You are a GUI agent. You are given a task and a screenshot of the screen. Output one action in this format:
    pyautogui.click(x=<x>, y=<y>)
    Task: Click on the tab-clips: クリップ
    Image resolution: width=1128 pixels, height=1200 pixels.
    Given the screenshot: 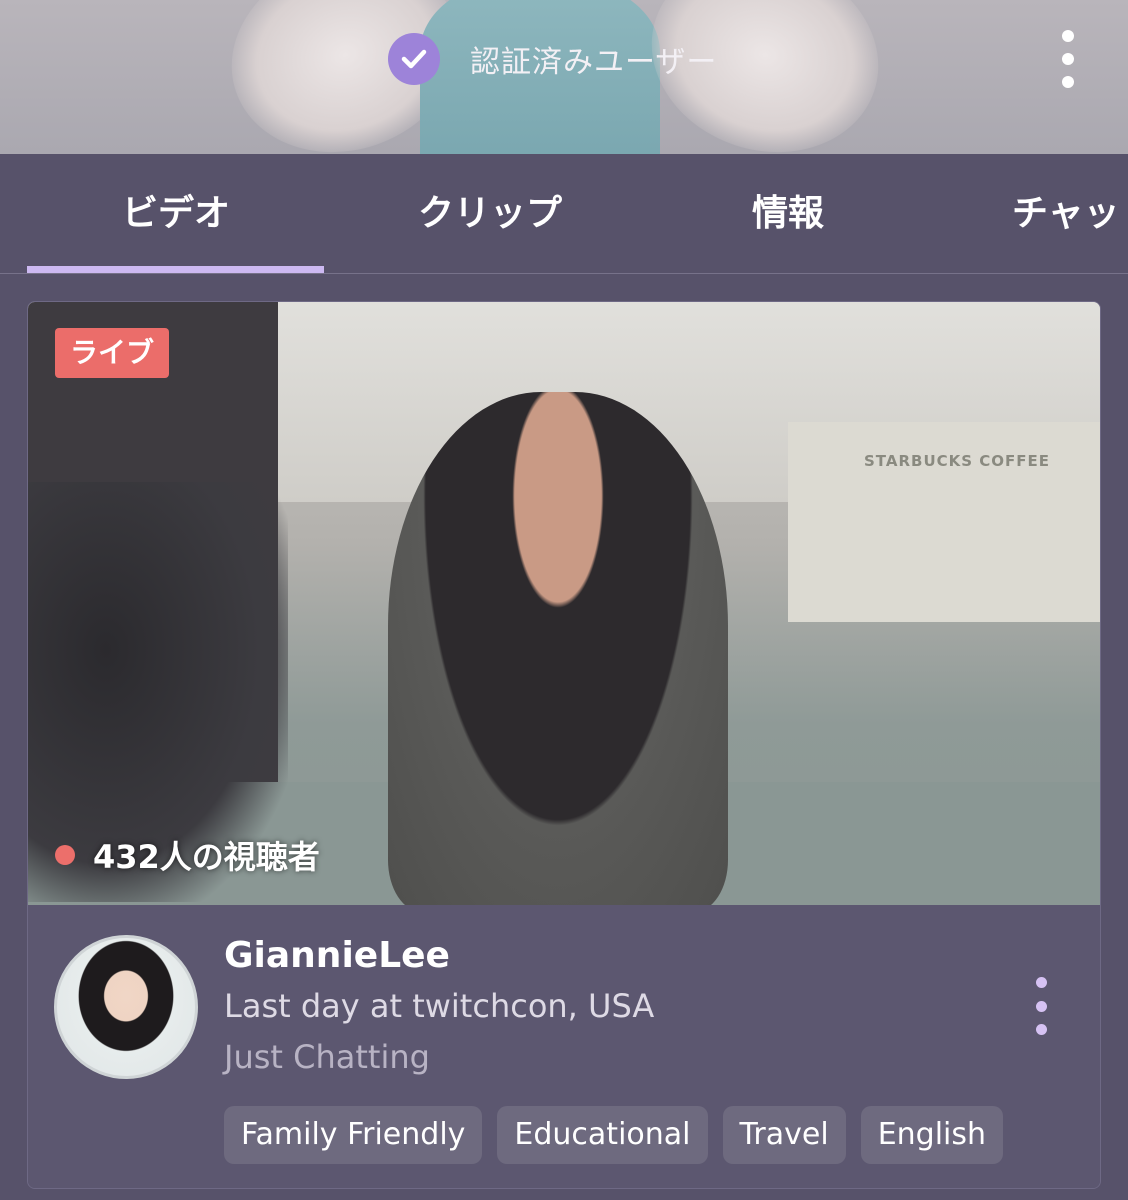 What is the action you would take?
    pyautogui.click(x=490, y=214)
    